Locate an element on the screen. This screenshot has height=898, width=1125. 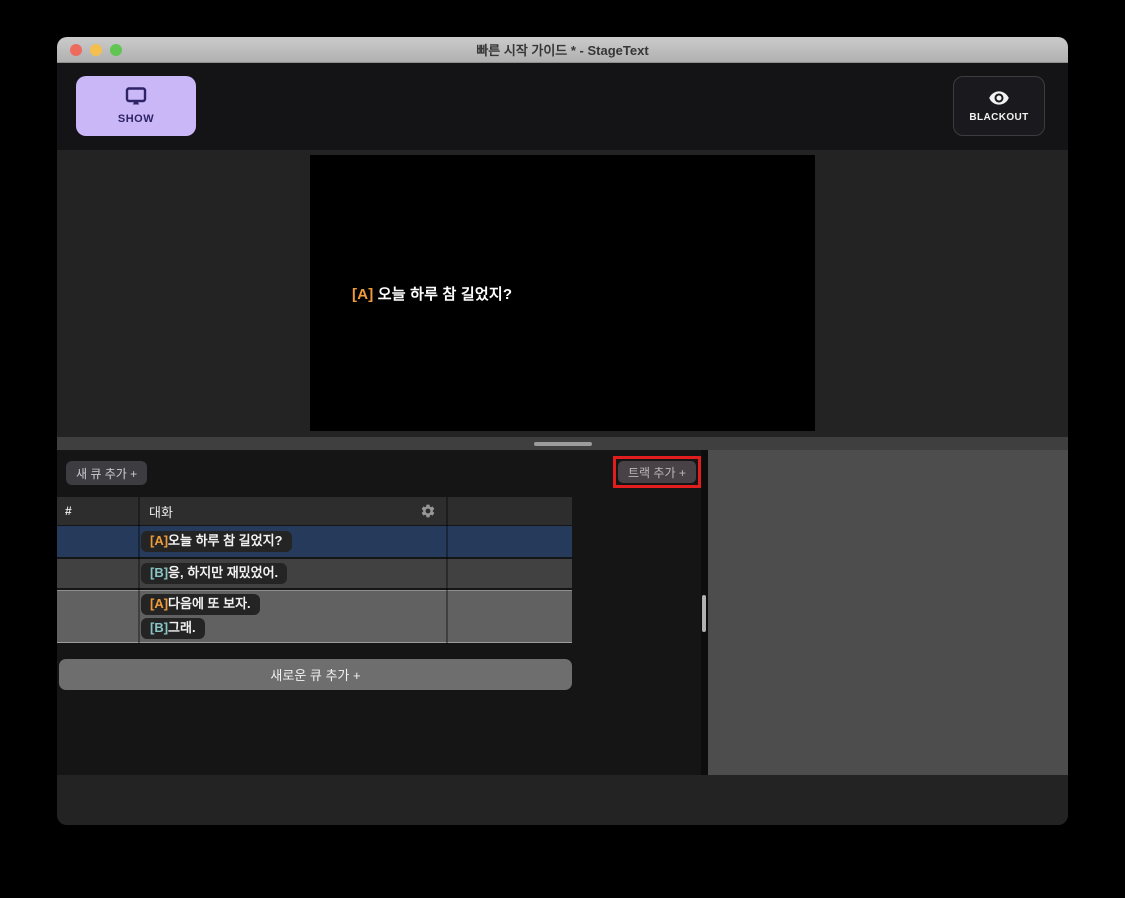
dialogue-chip: [A] 오늘 하루 참 길었지? is located at coordinates (216, 541).